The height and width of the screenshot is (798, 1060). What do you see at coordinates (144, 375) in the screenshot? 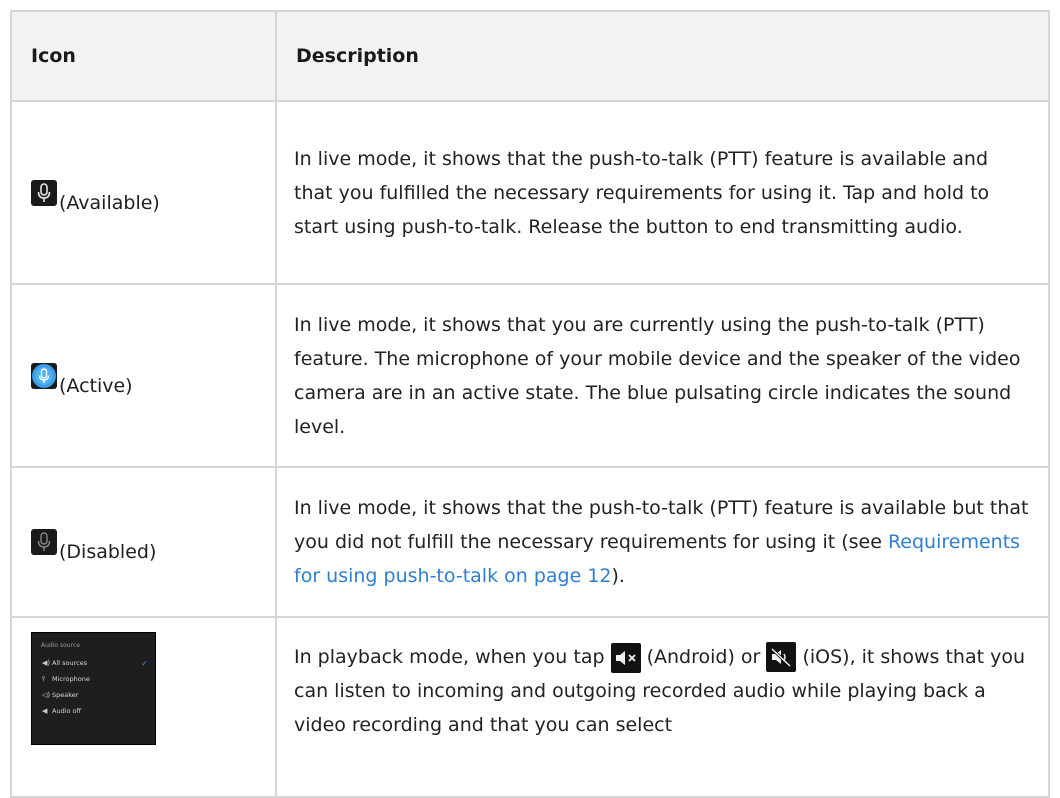
I see `icon-cell: (Active)` at bounding box center [144, 375].